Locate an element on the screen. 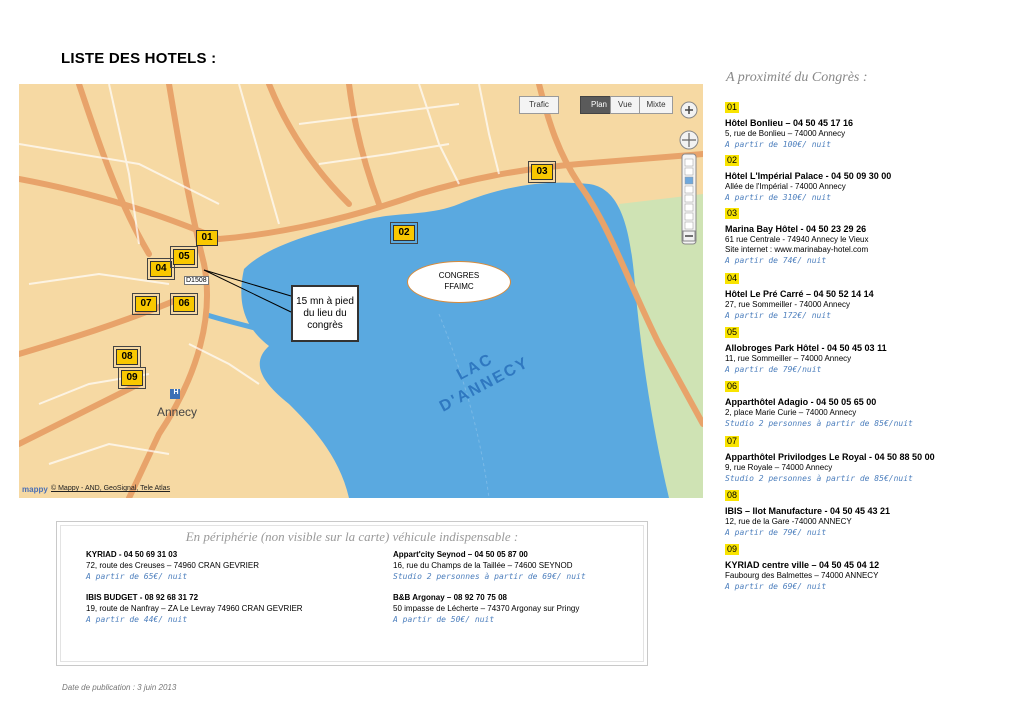 This screenshot has width=1024, height=724. town-label: Annecy is located at coordinates (177, 412).